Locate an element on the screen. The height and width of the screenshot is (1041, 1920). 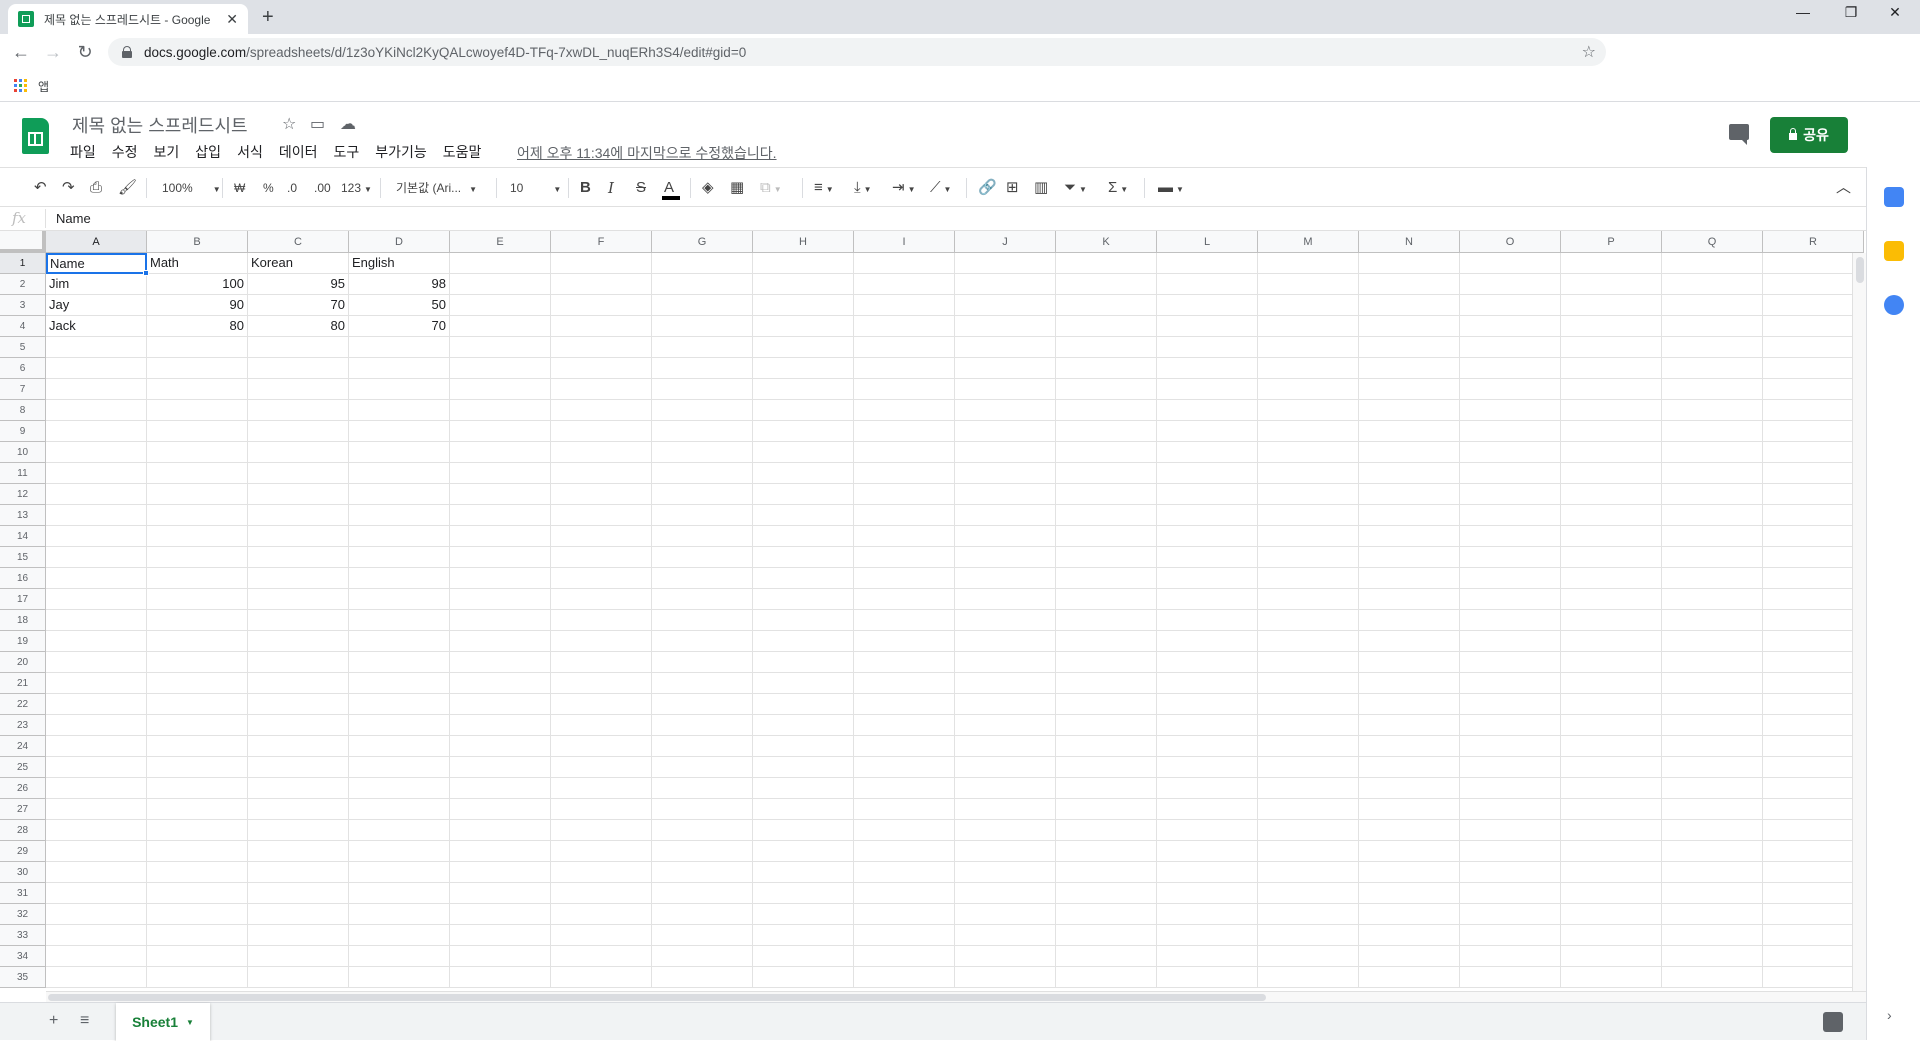
row-header: 25 is located at coordinates (23, 767).